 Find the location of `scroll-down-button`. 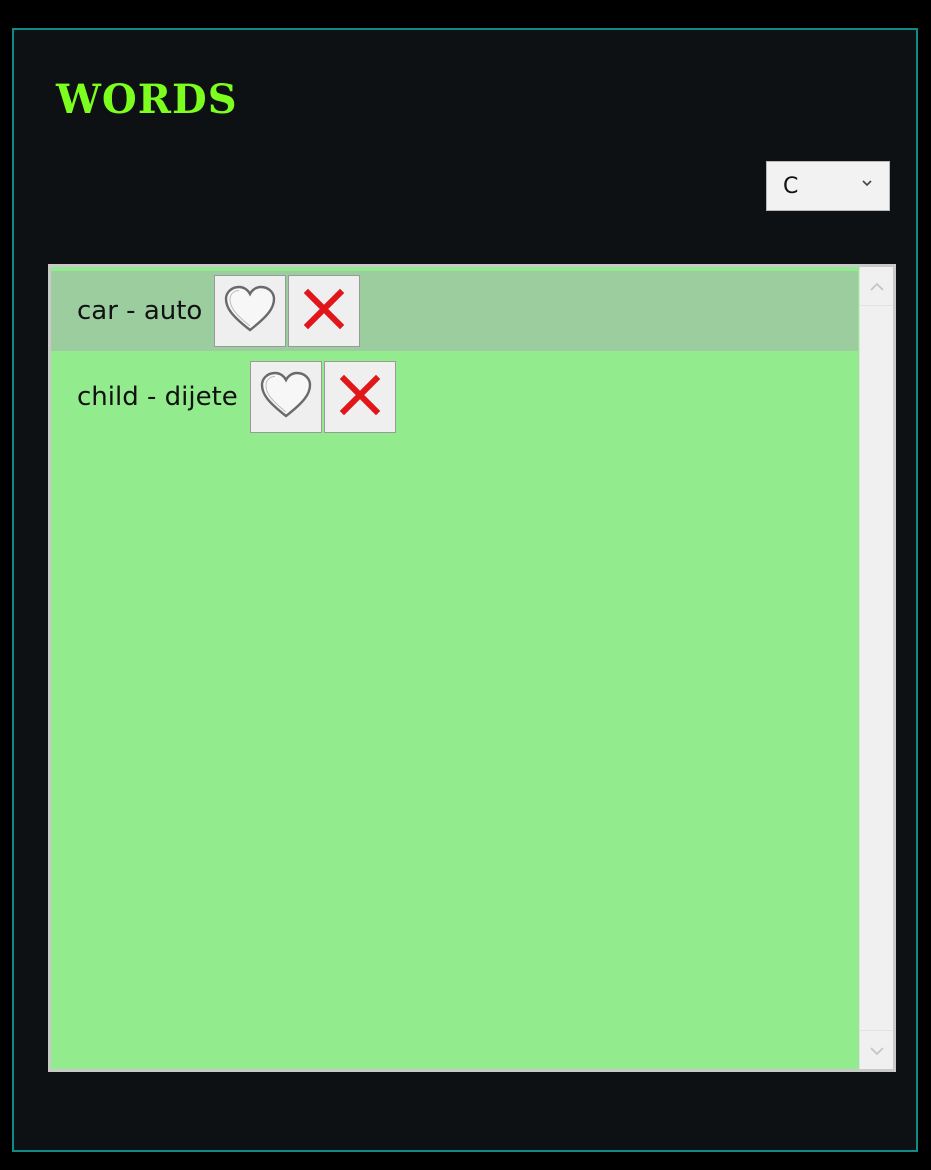

scroll-down-button is located at coordinates (876, 1049).